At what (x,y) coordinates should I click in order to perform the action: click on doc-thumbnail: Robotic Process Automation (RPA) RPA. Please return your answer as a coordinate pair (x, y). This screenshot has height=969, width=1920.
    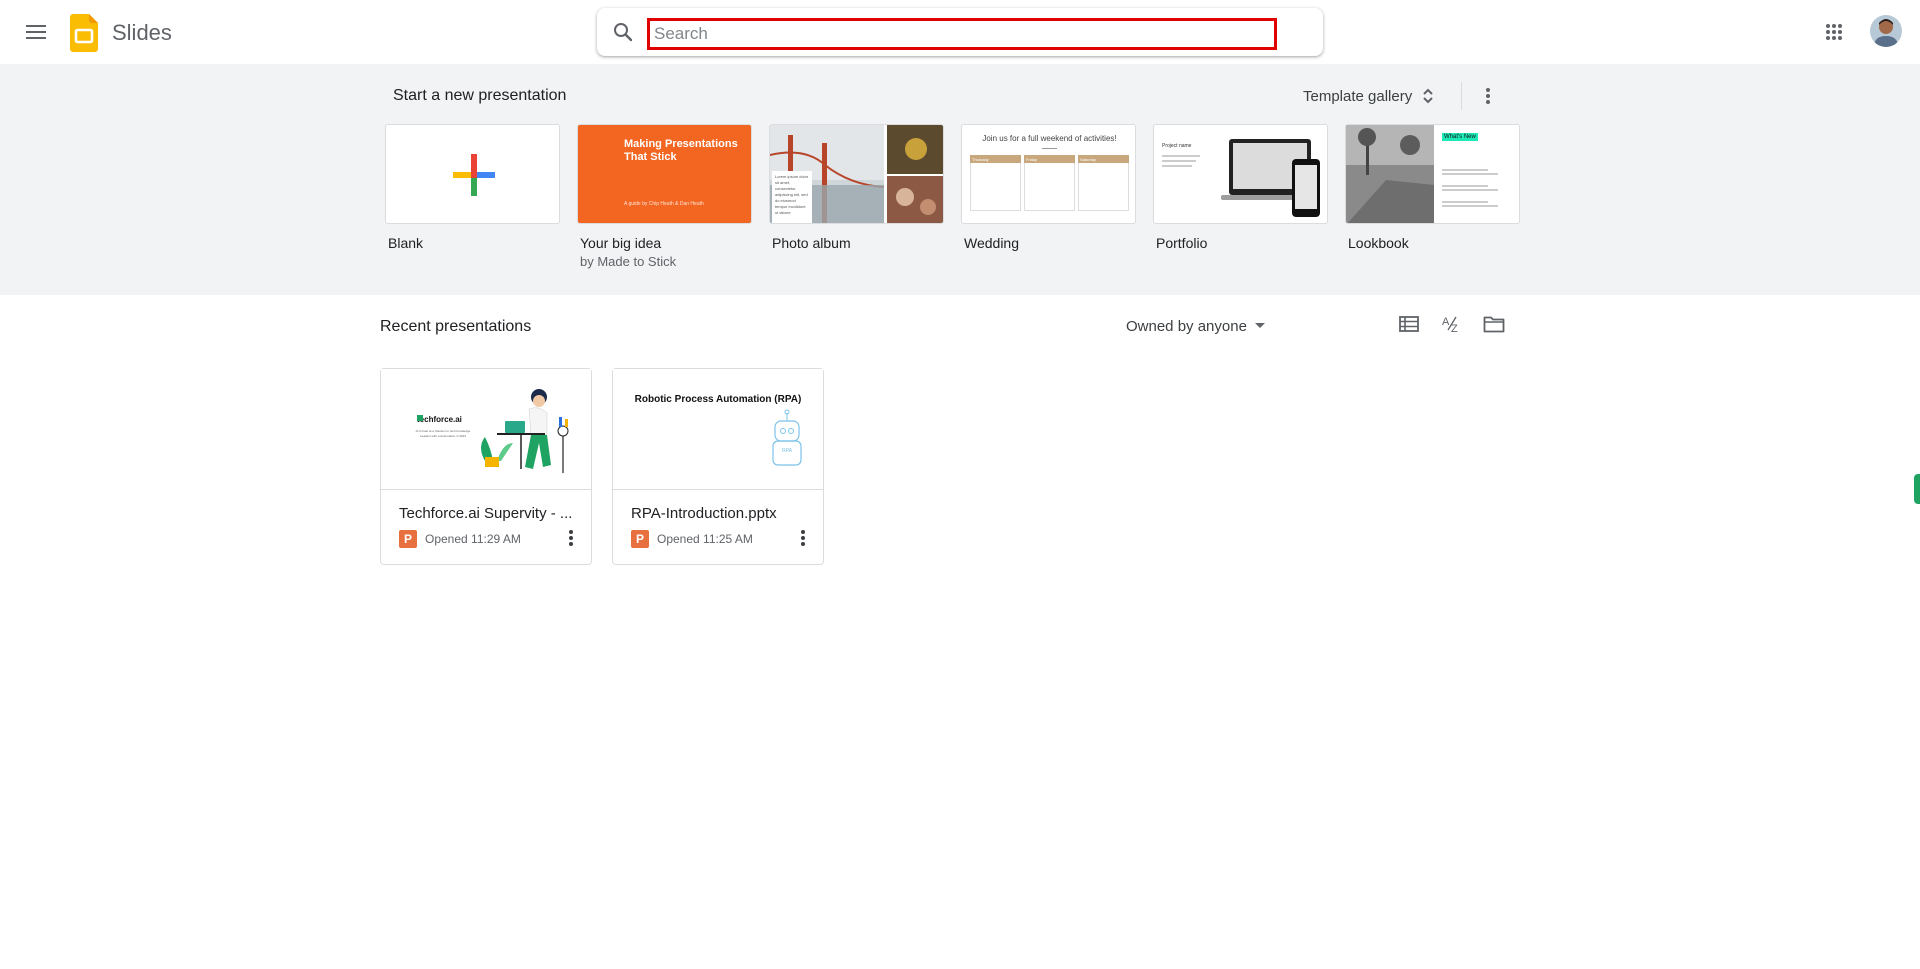
    Looking at the image, I should click on (718, 429).